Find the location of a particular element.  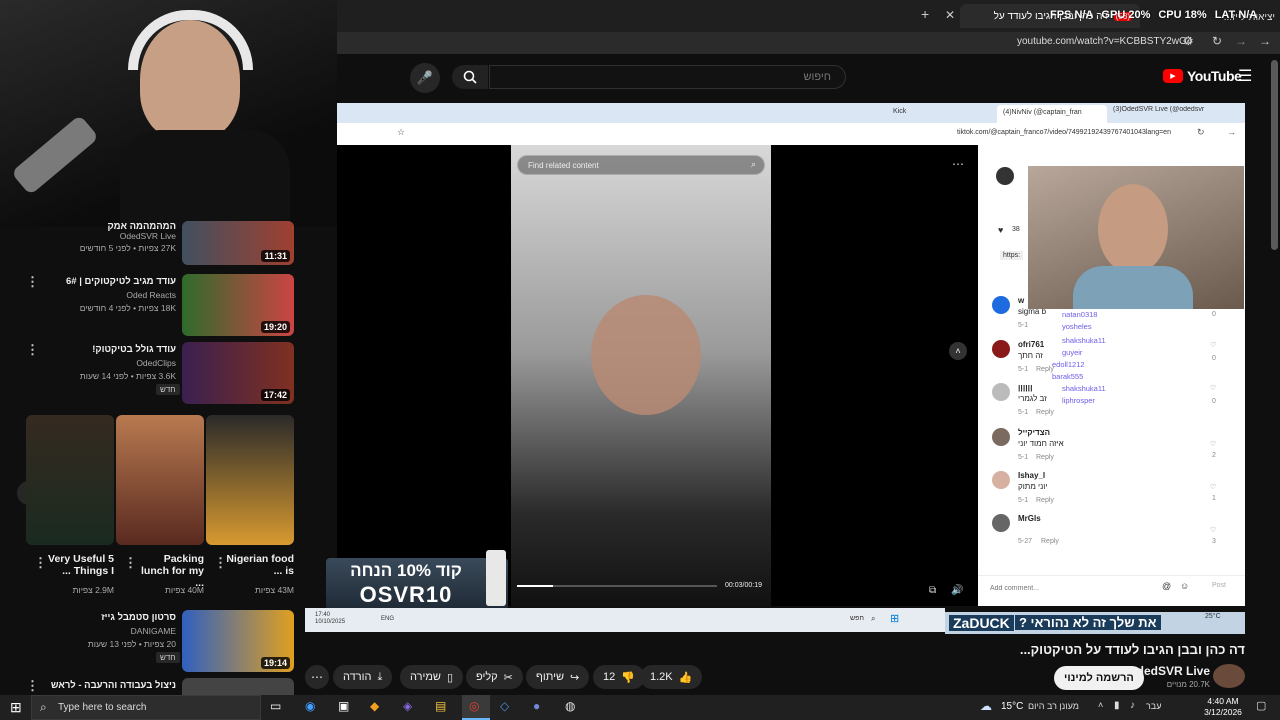

tune-icon: ⚙ is located at coordinates (1188, 41).